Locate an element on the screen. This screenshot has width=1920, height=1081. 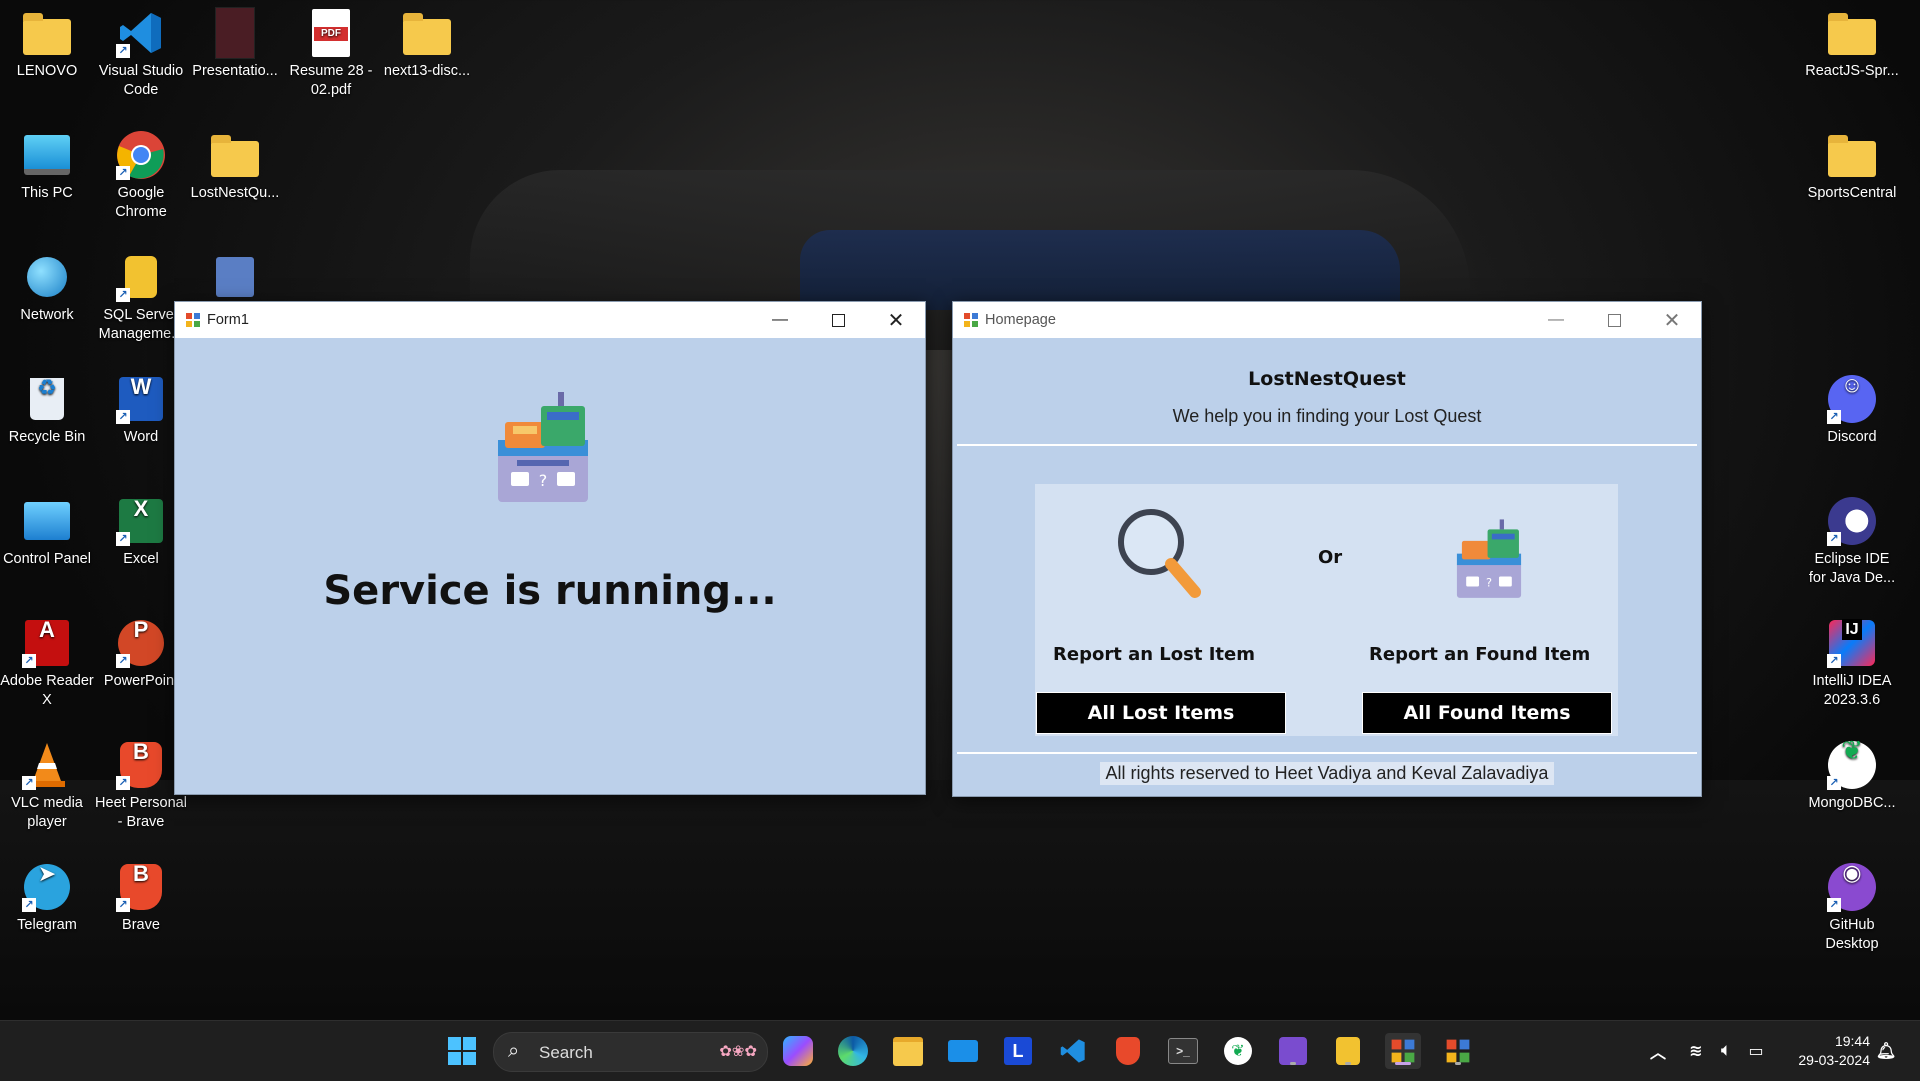
desktop-icon-discord: ☺ ↗ Discord is located at coordinates (1852, 410).